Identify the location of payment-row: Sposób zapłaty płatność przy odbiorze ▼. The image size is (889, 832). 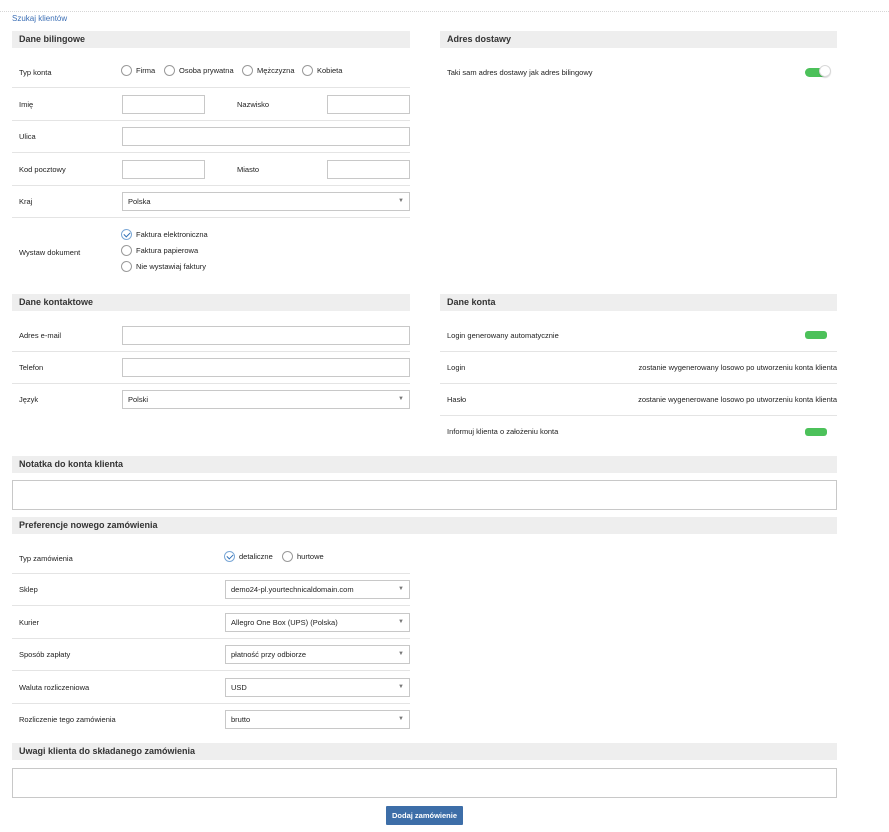
(211, 655).